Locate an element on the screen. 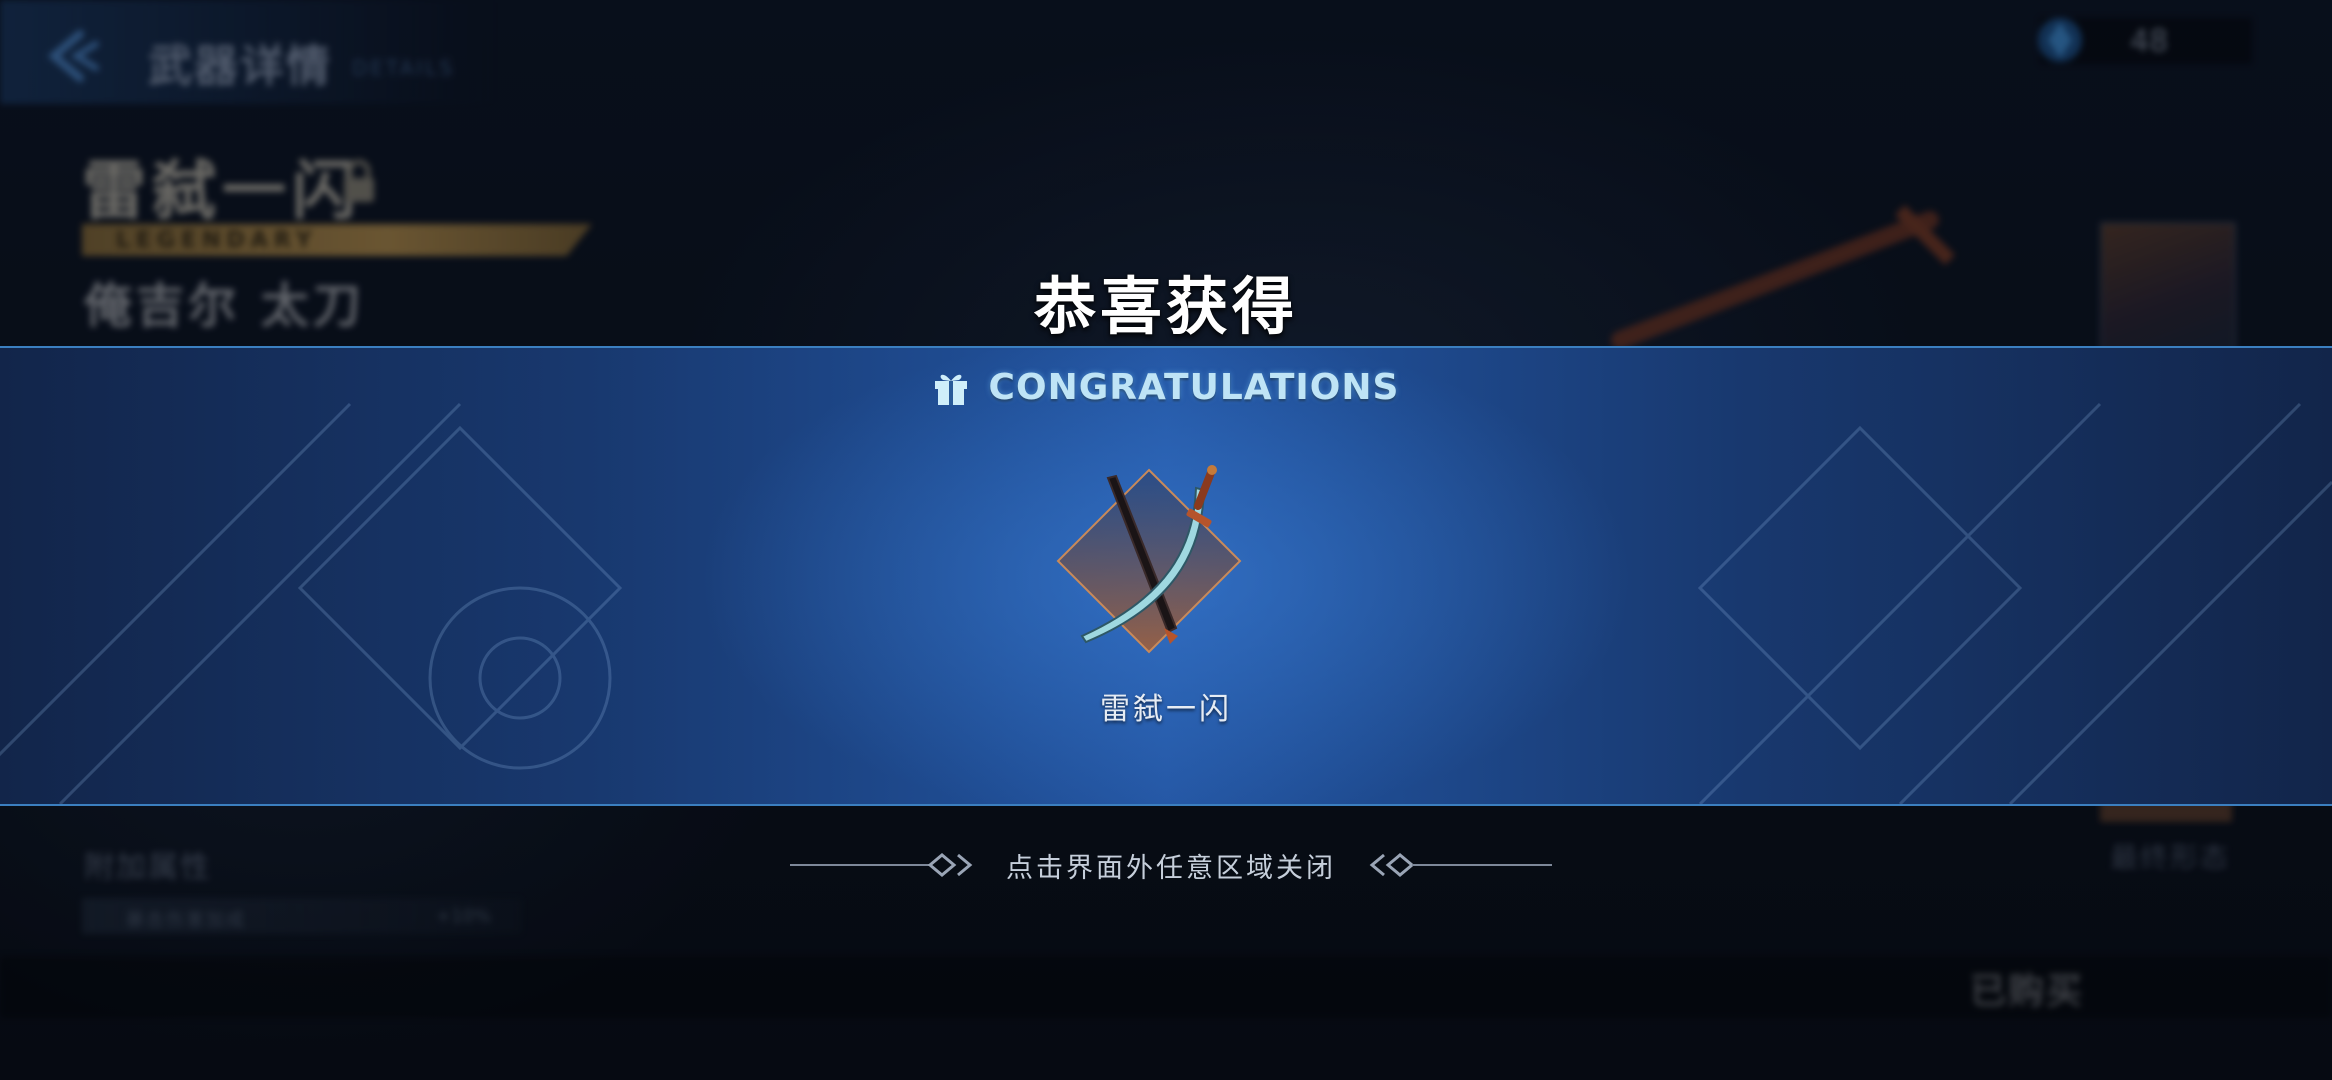  reward-item-name: 雷弑一闪 is located at coordinates (1166, 709).